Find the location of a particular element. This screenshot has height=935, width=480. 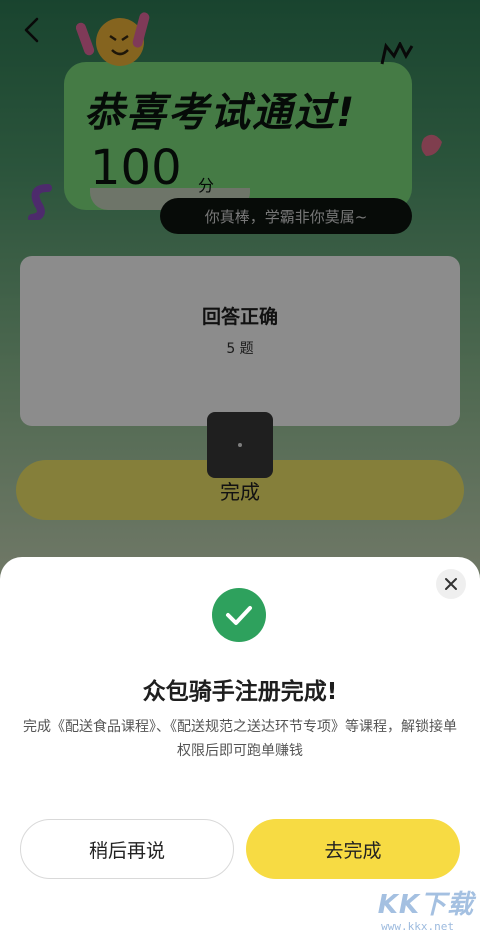

close-button is located at coordinates (451, 584).